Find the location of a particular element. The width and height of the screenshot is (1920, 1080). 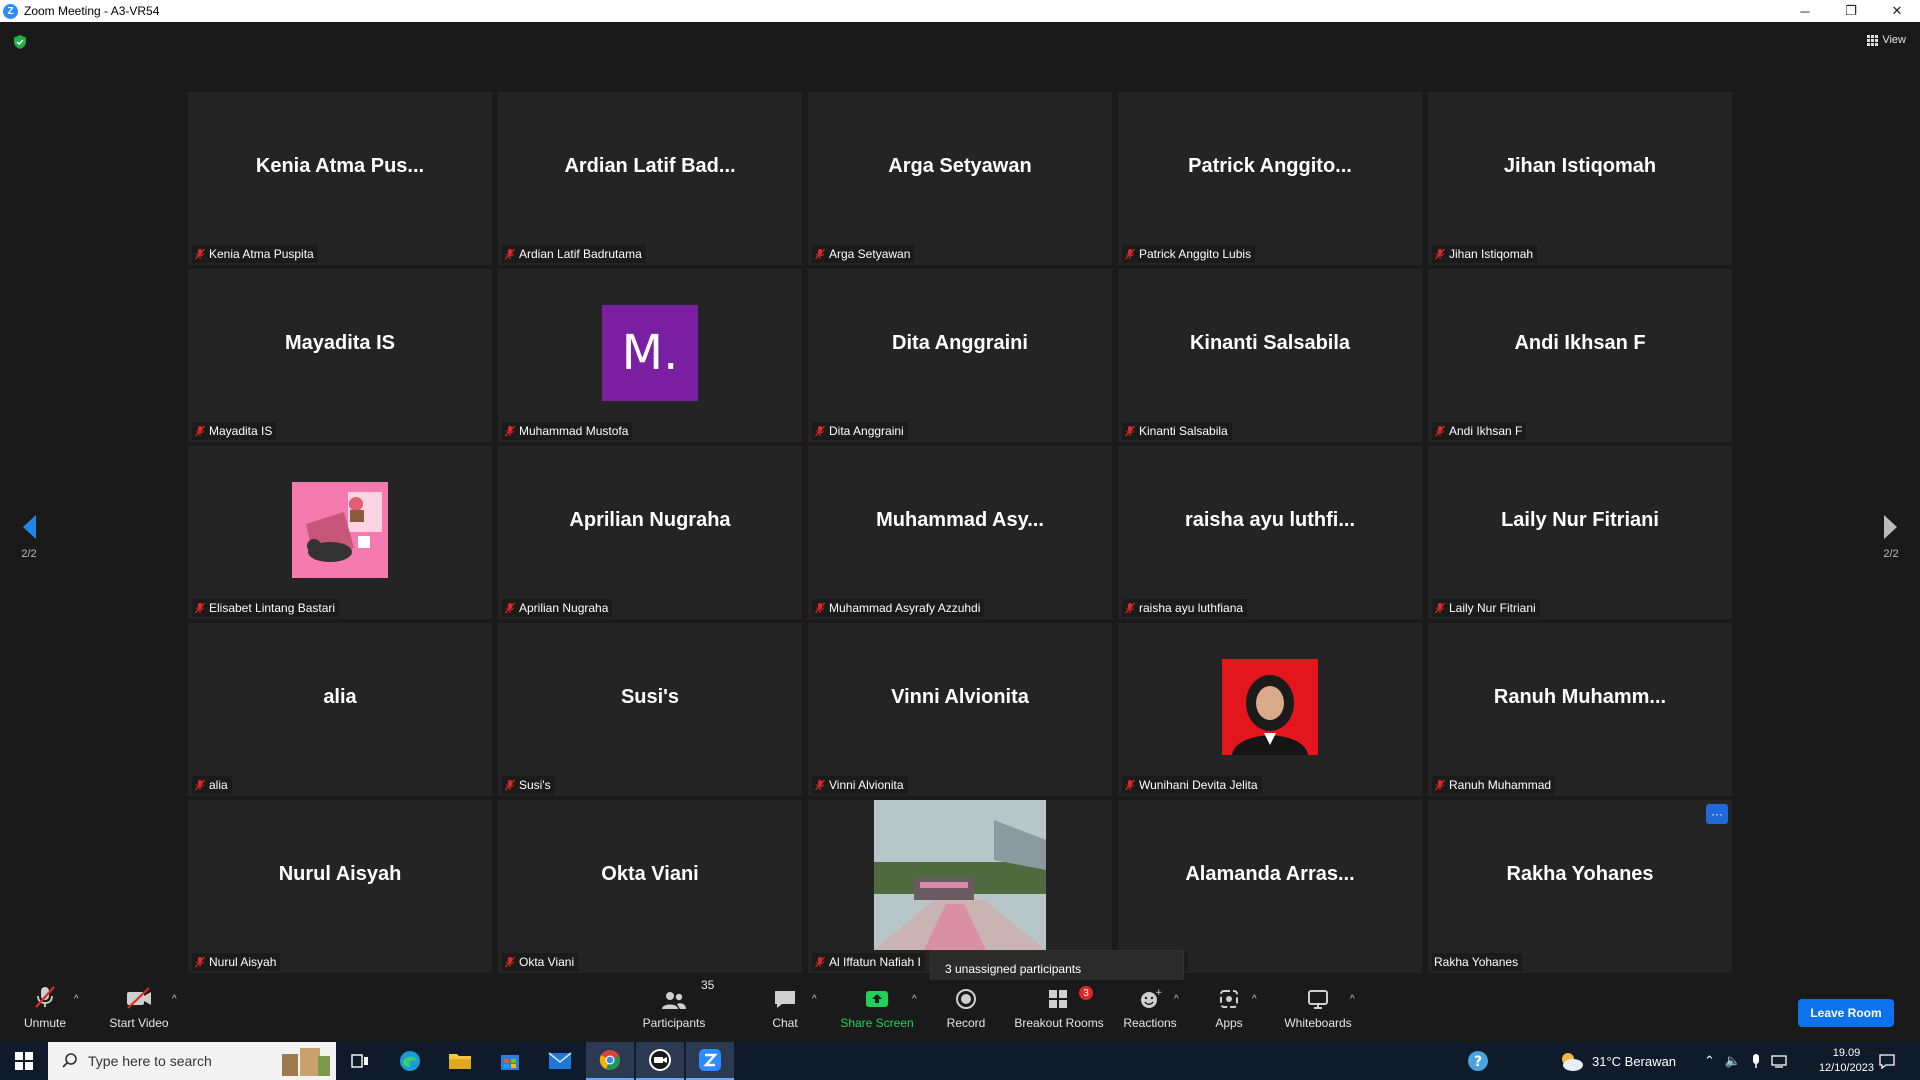

taskbar-search-box: Type here to search is located at coordinates (192, 1061).